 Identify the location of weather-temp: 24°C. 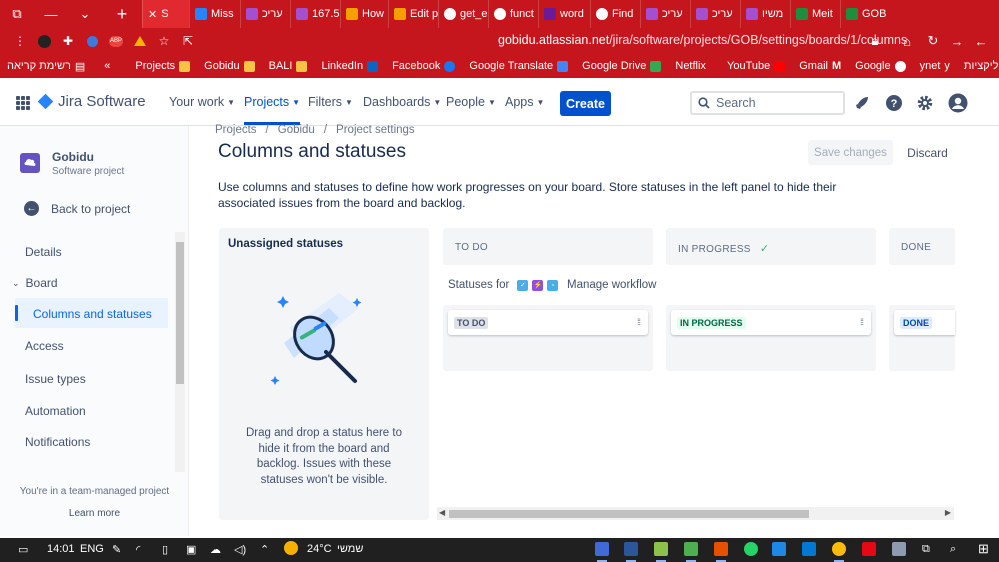
(319, 549).